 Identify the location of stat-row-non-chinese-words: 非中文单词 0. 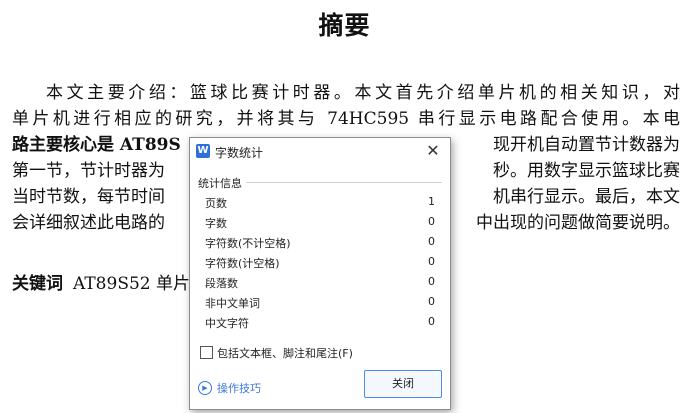
(320, 304).